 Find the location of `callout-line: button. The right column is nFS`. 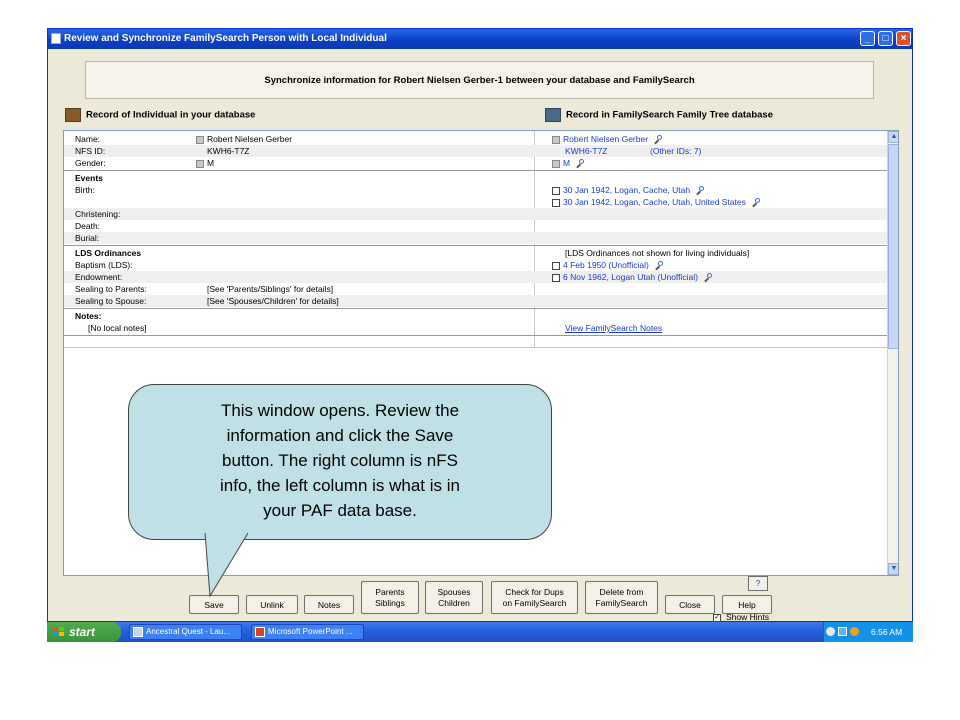

callout-line: button. The right column is nFS is located at coordinates (340, 460).